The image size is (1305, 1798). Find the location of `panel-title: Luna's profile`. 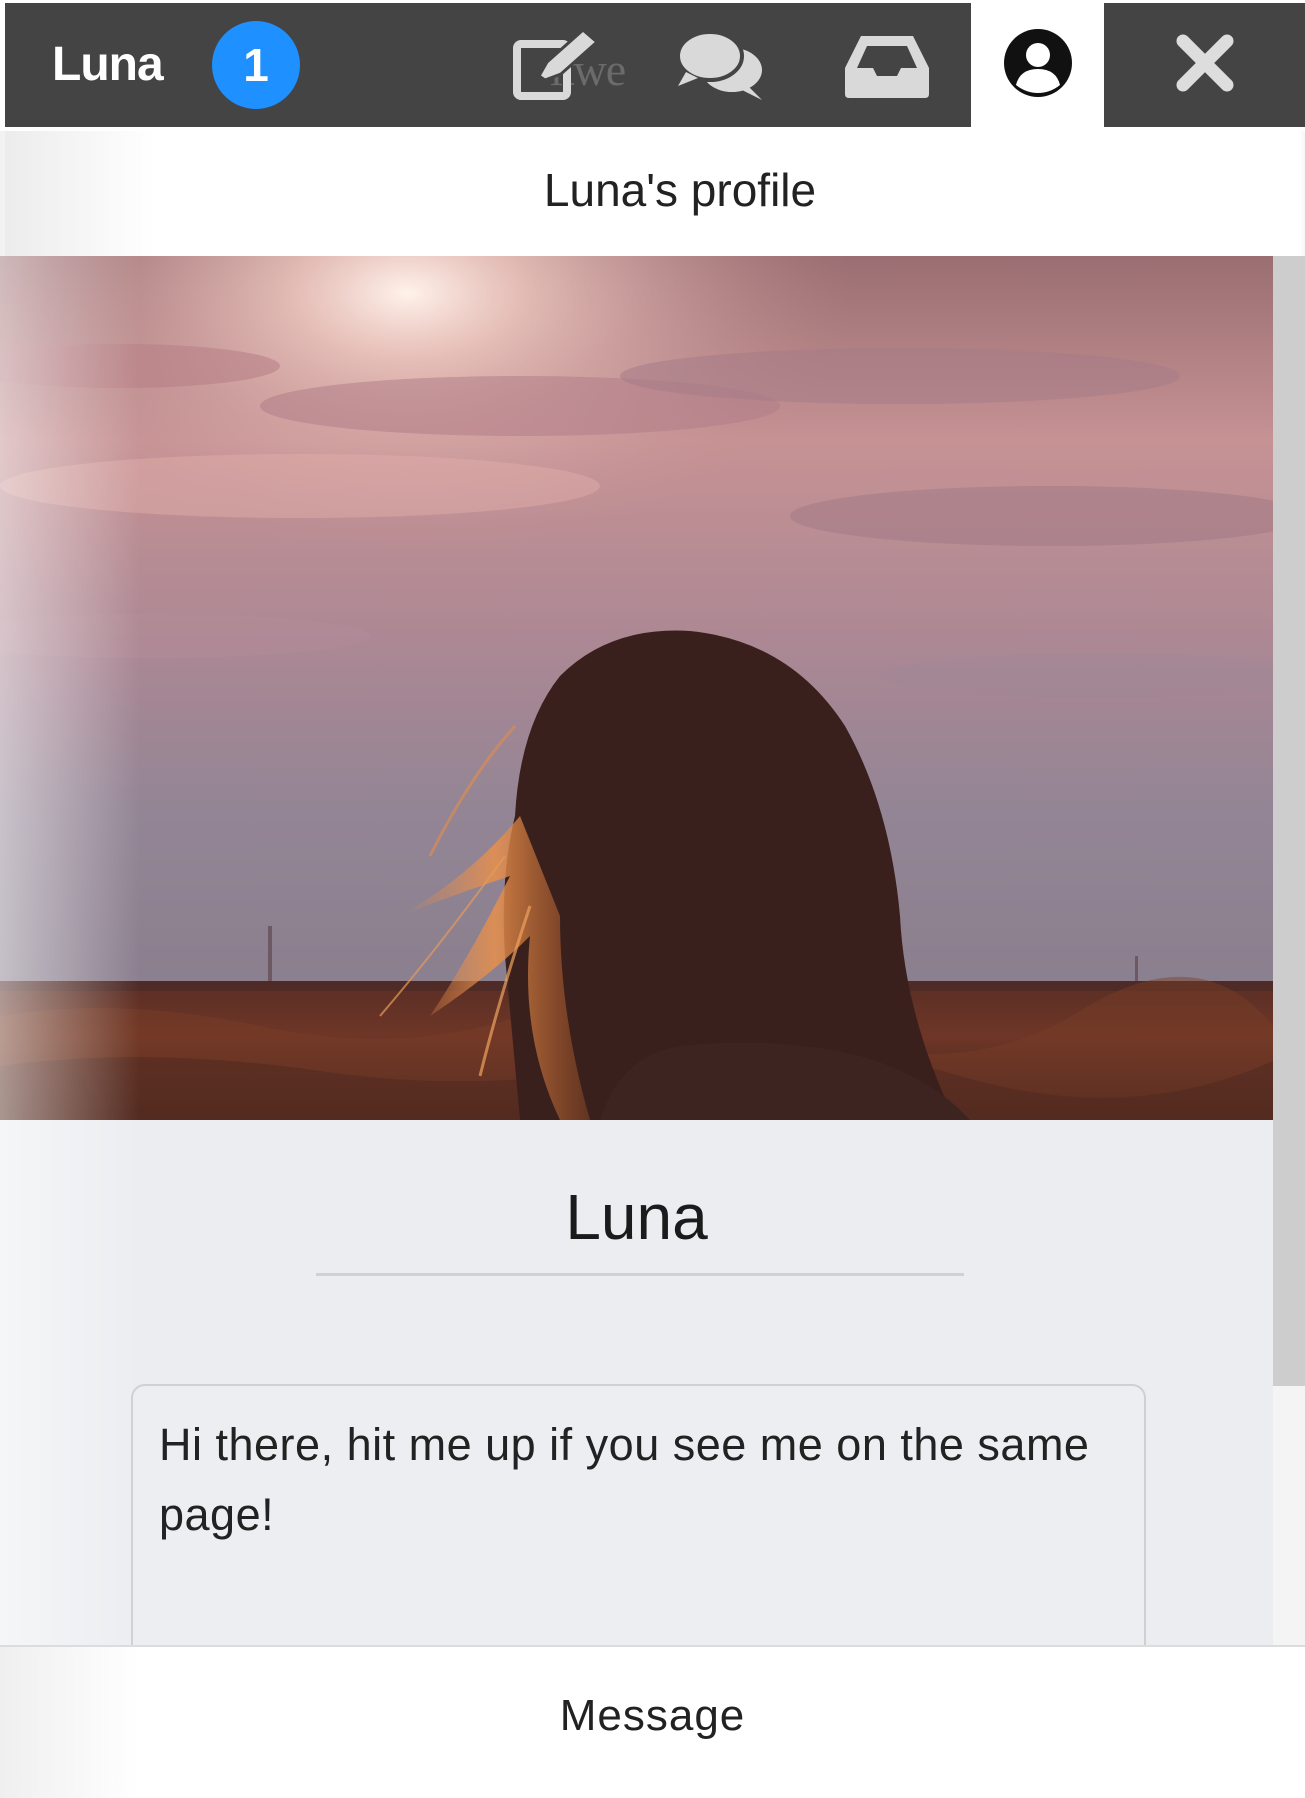

panel-title: Luna's profile is located at coordinates (680, 190).